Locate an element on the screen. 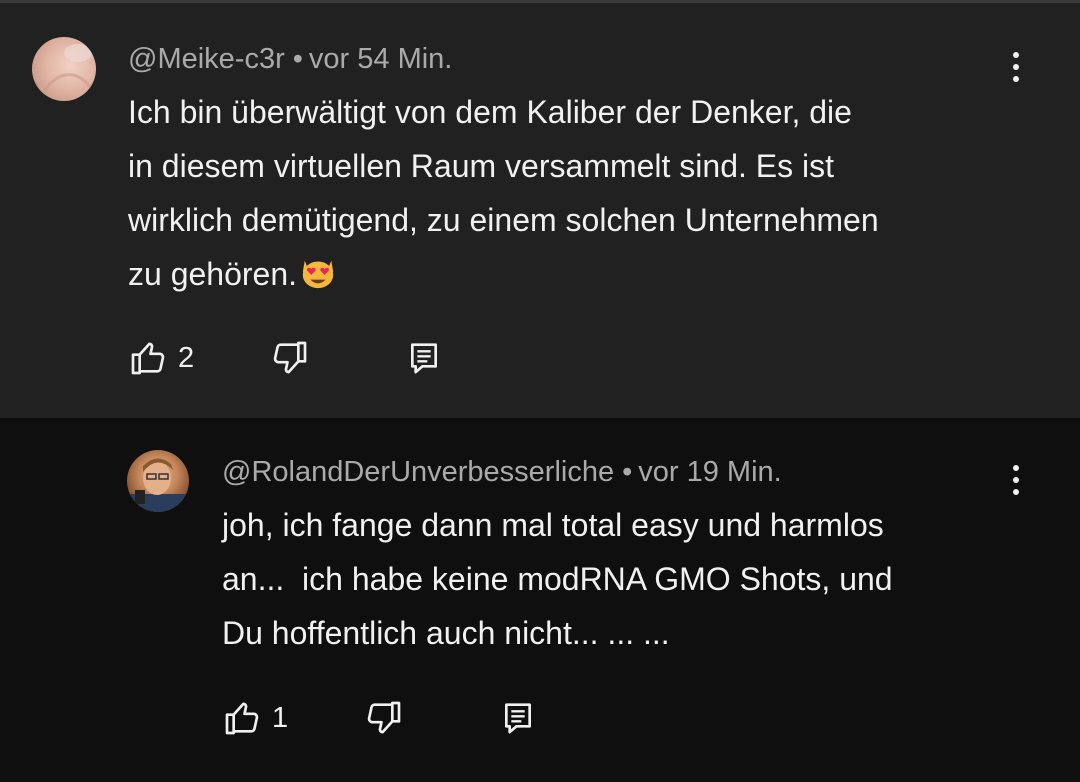 Image resolution: width=1080 pixels, height=782 pixels. like-button: 2 is located at coordinates (161, 358).